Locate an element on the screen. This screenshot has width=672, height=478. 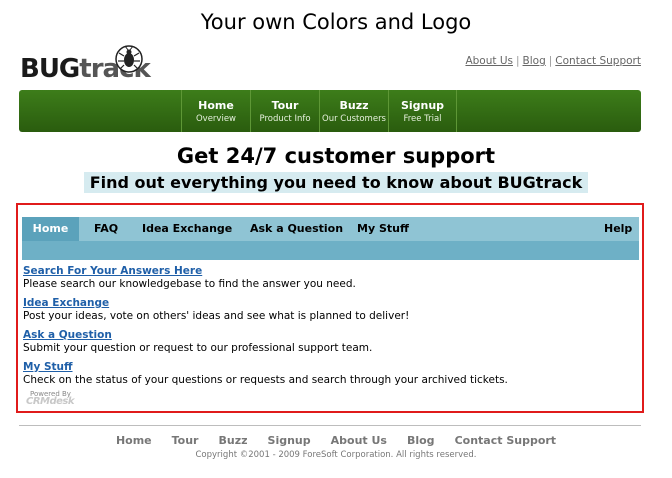
page-headline: Get 24/7 customer support is located at coordinates (336, 156).